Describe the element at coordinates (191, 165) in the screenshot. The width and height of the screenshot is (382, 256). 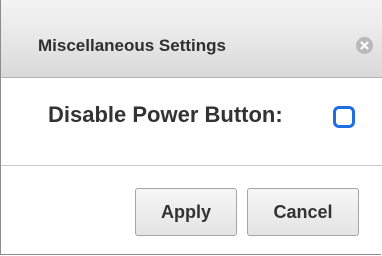
I see `divider` at that location.